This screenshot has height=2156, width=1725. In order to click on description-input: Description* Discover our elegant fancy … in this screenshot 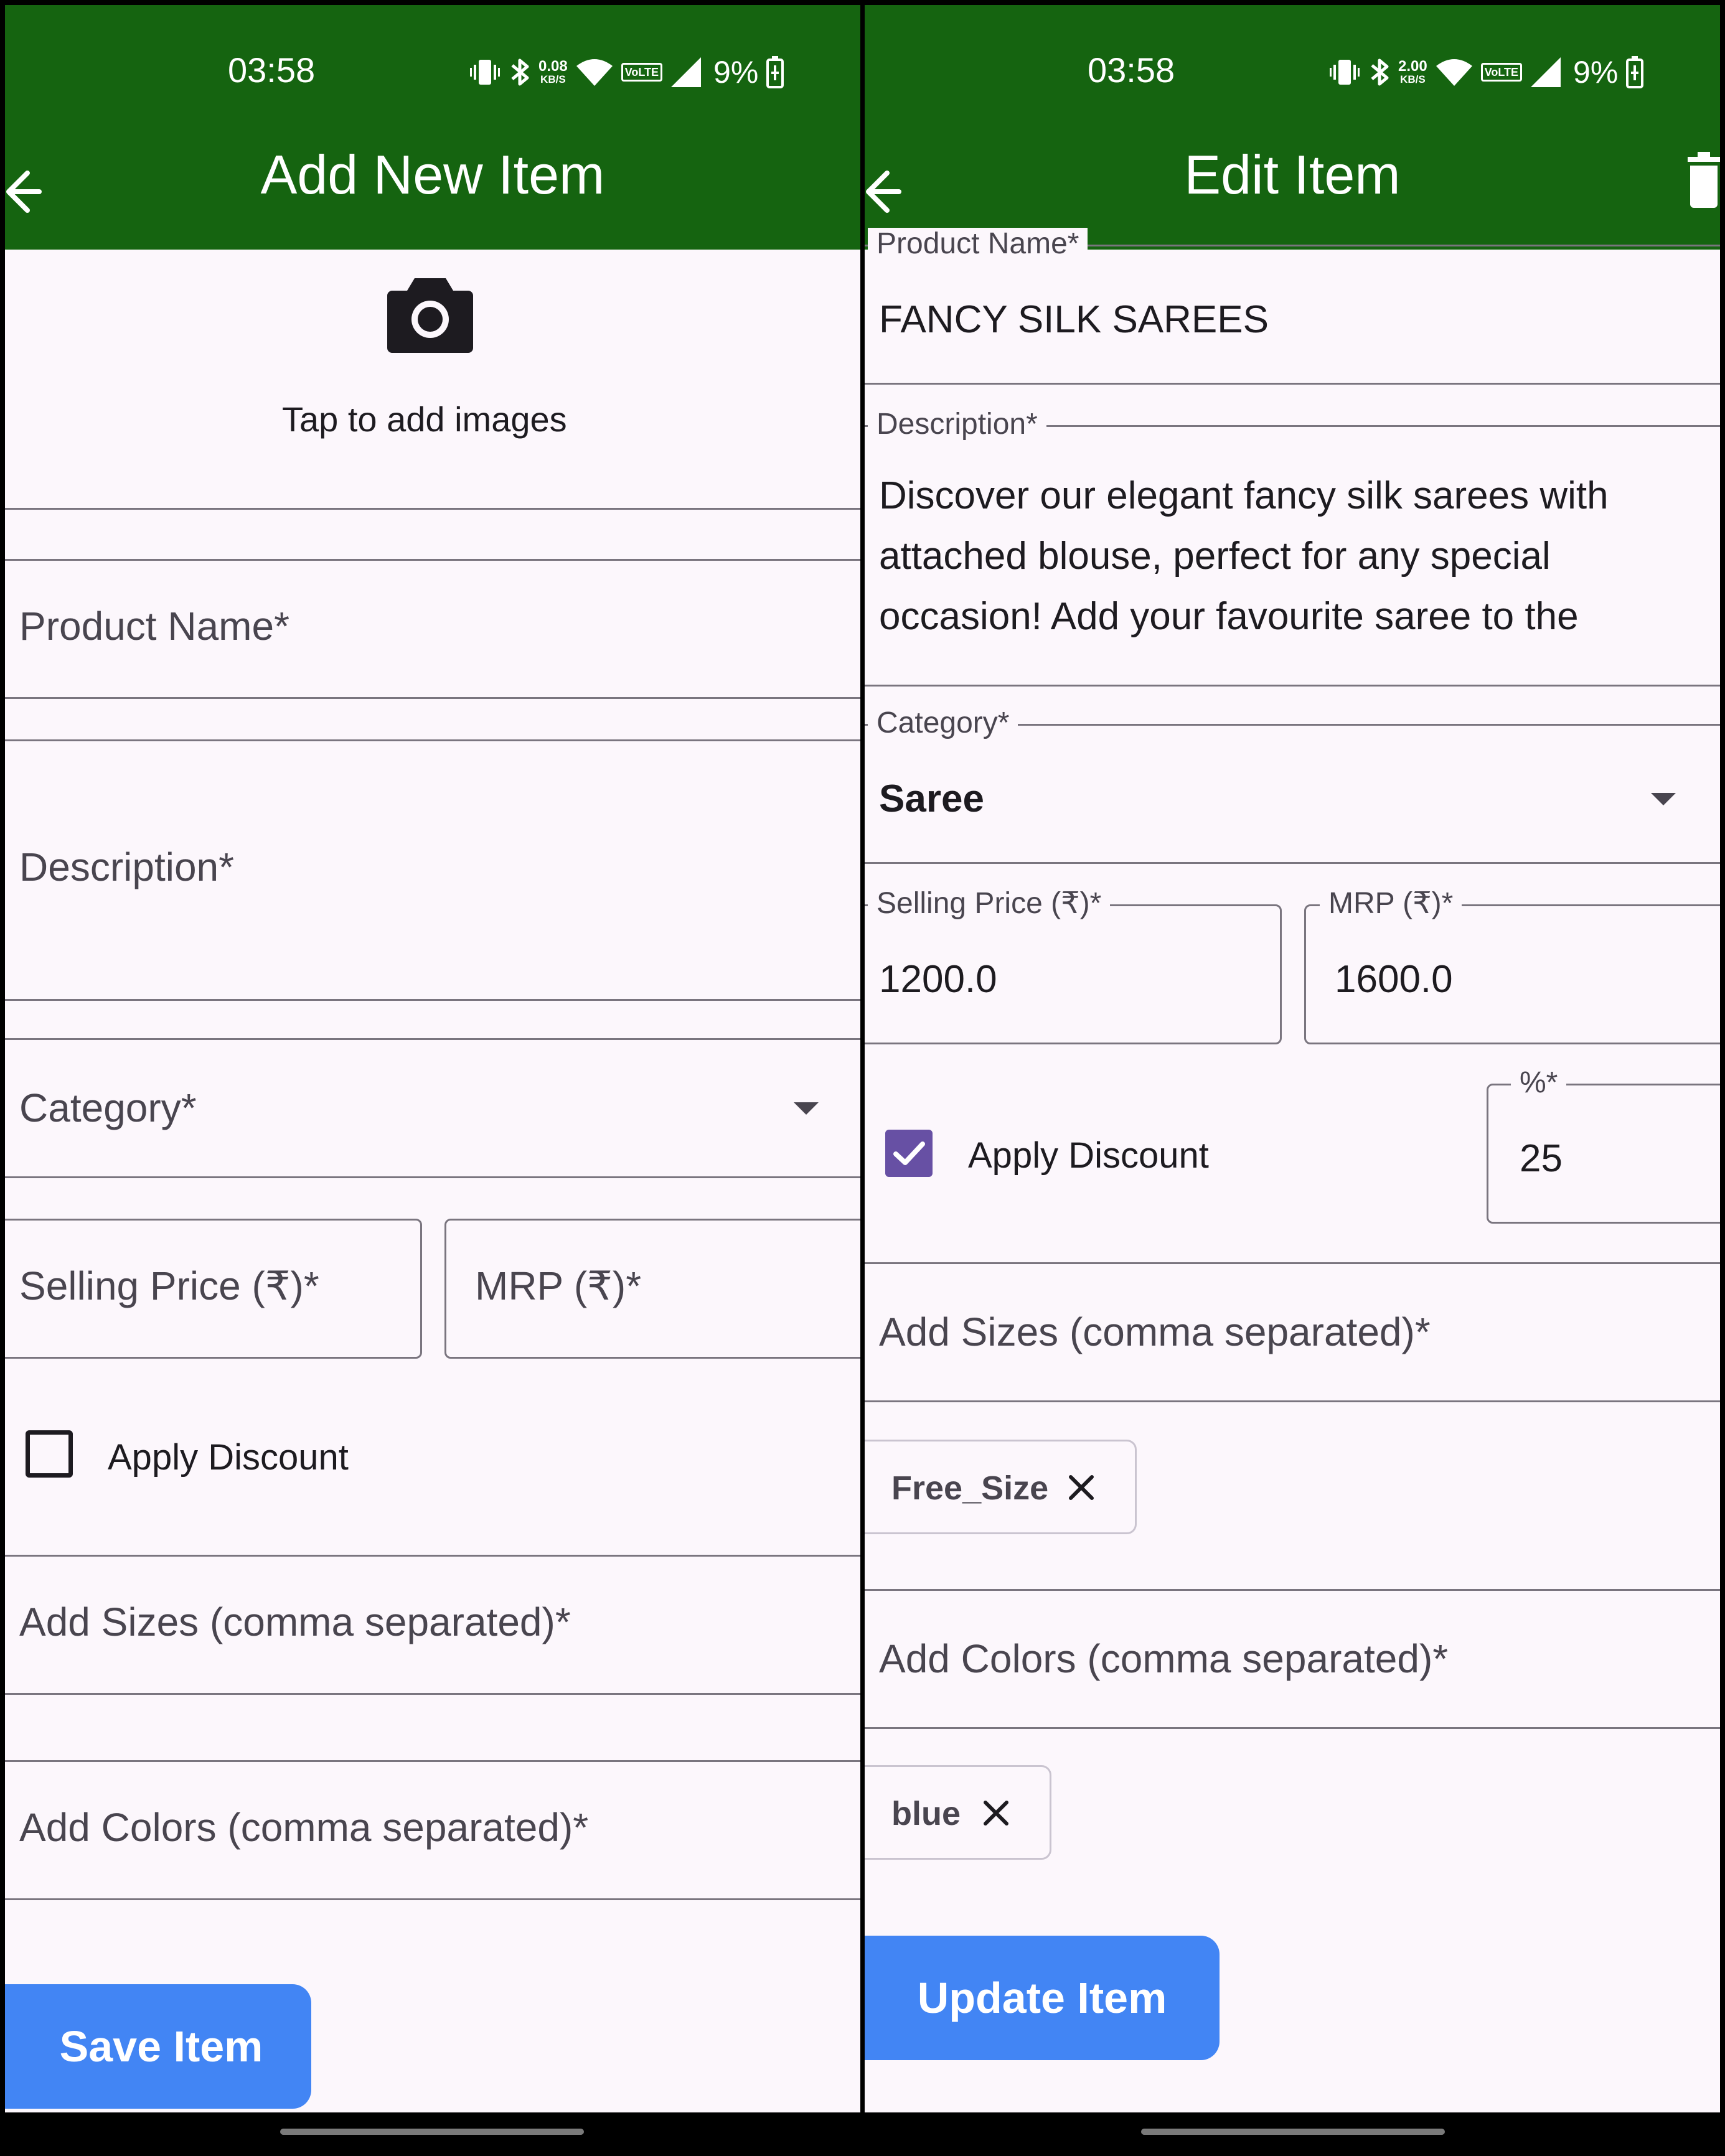, I will do `click(1292, 547)`.